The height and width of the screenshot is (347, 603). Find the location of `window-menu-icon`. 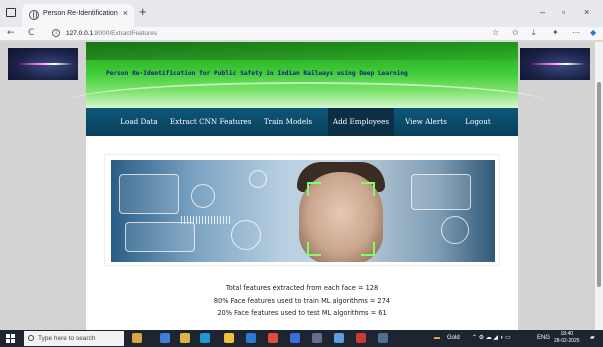

window-menu-icon is located at coordinates (11, 12).